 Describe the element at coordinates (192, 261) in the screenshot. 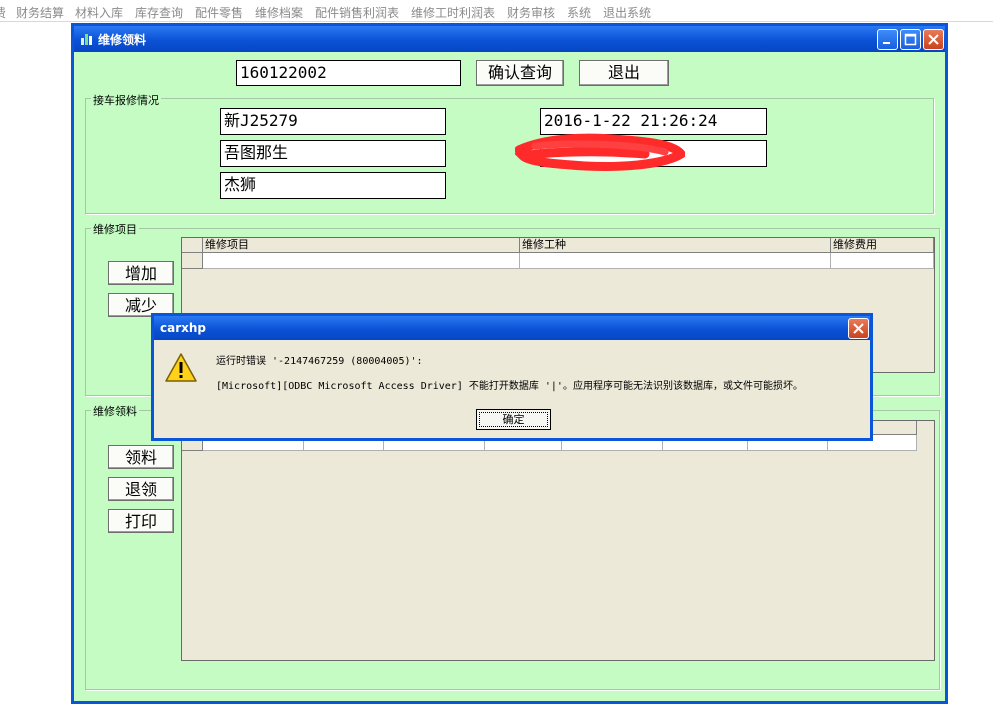

I see `row-header` at that location.